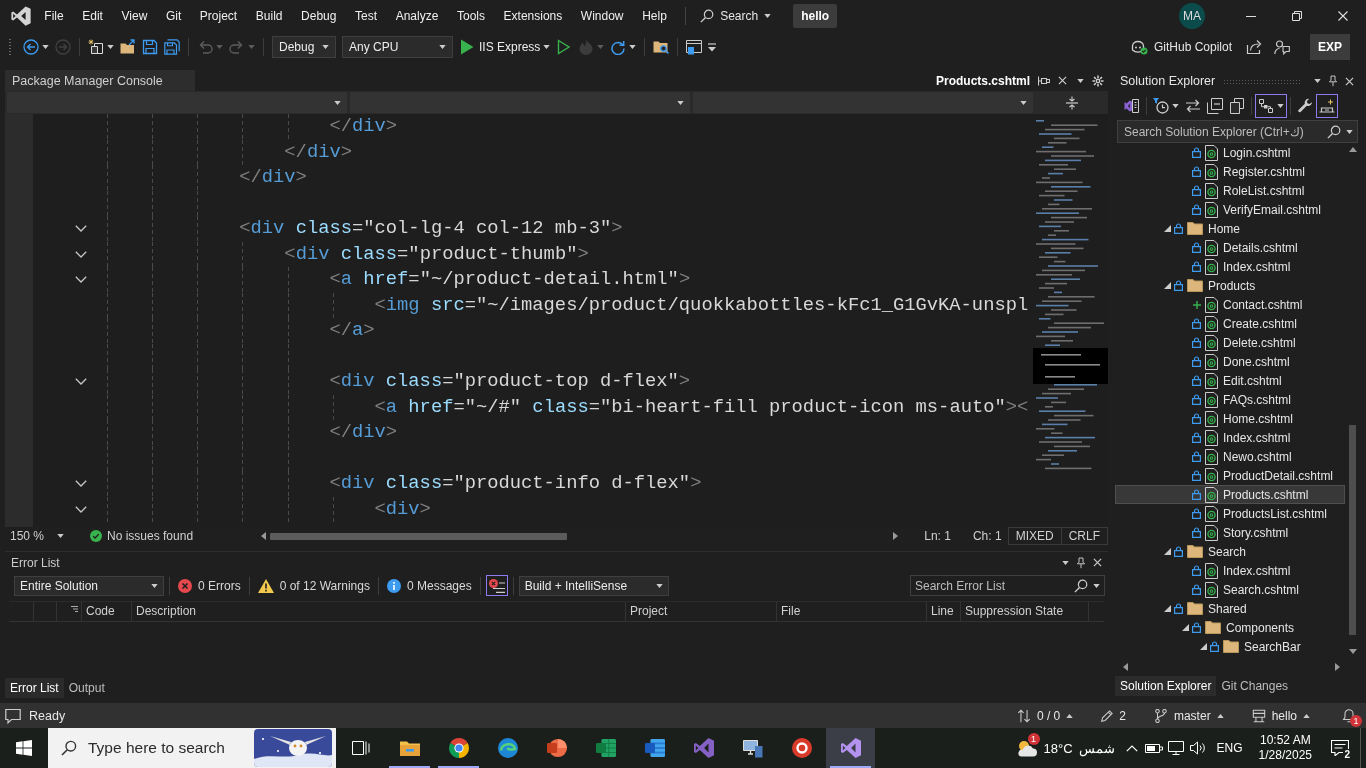 The image size is (1366, 768). Describe the element at coordinates (1044, 80) in the screenshot. I see `pin-icon` at that location.